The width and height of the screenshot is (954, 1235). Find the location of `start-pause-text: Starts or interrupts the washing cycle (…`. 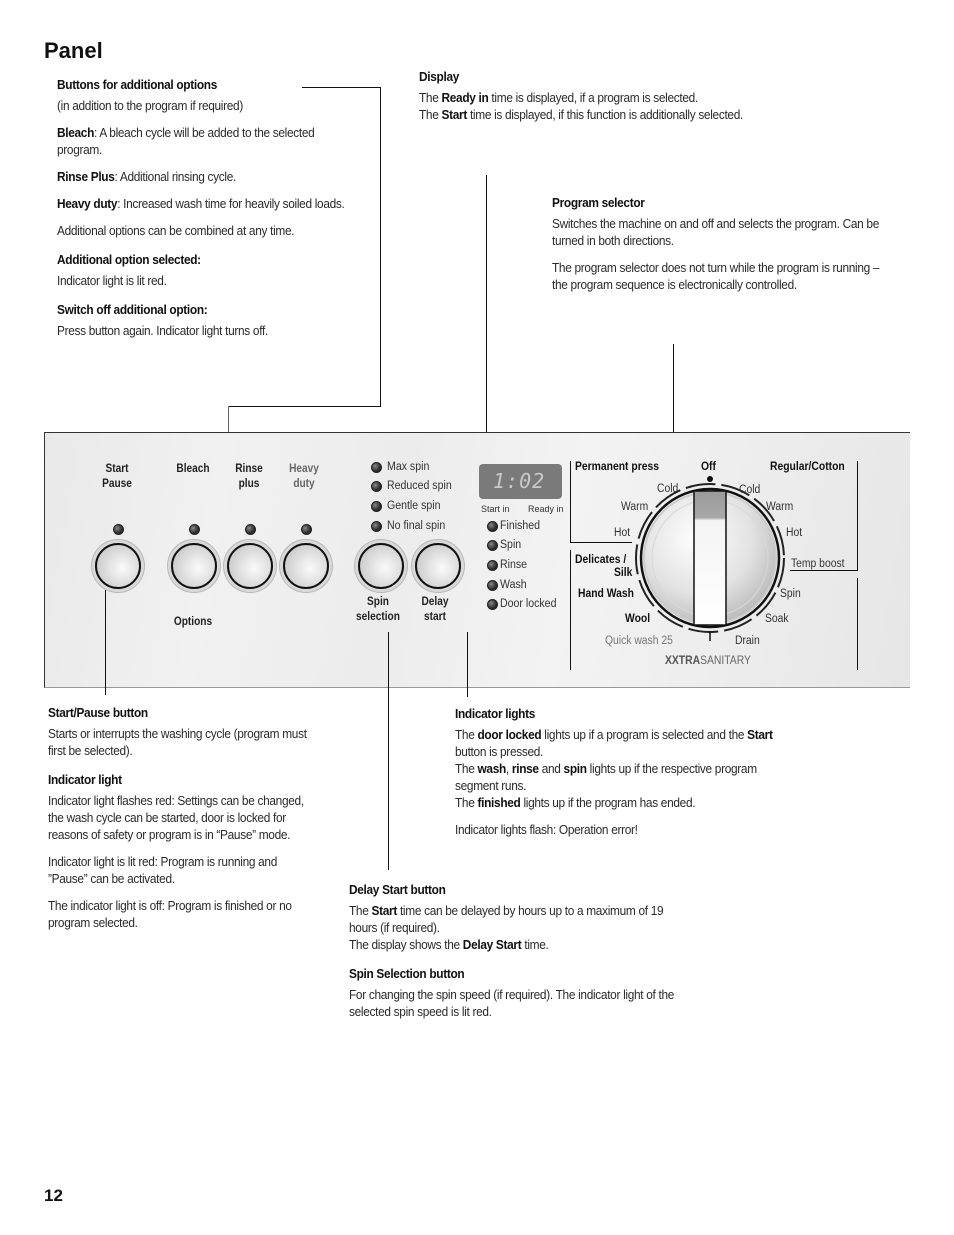

start-pause-text: Starts or interrupts the washing cycle (… is located at coordinates (177, 742).